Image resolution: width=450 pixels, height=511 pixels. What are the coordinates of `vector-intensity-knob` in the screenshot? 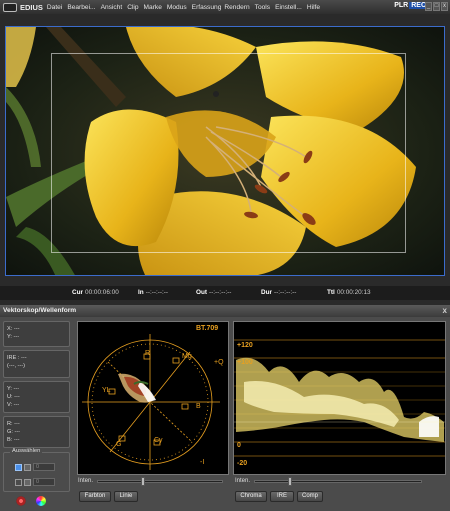 It's located at (143, 481).